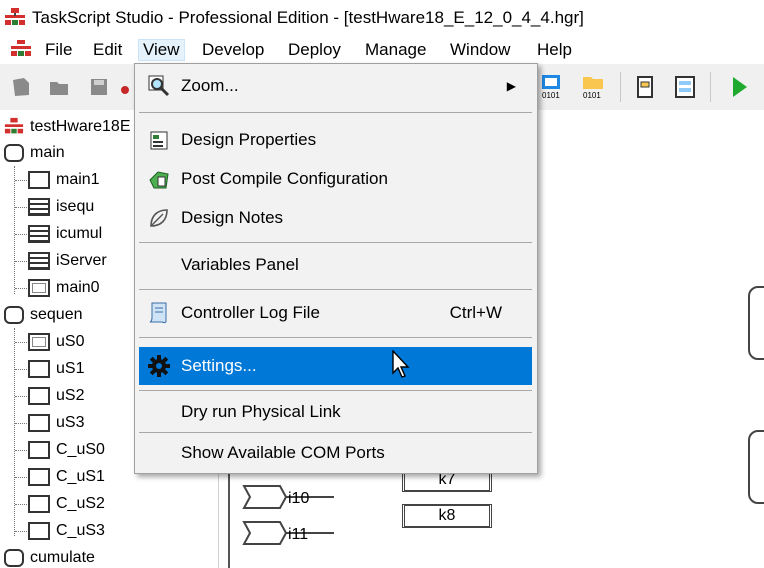 The height and width of the screenshot is (568, 764). What do you see at coordinates (66, 450) in the screenshot?
I see `tree-item-c-us0: C_uS0` at bounding box center [66, 450].